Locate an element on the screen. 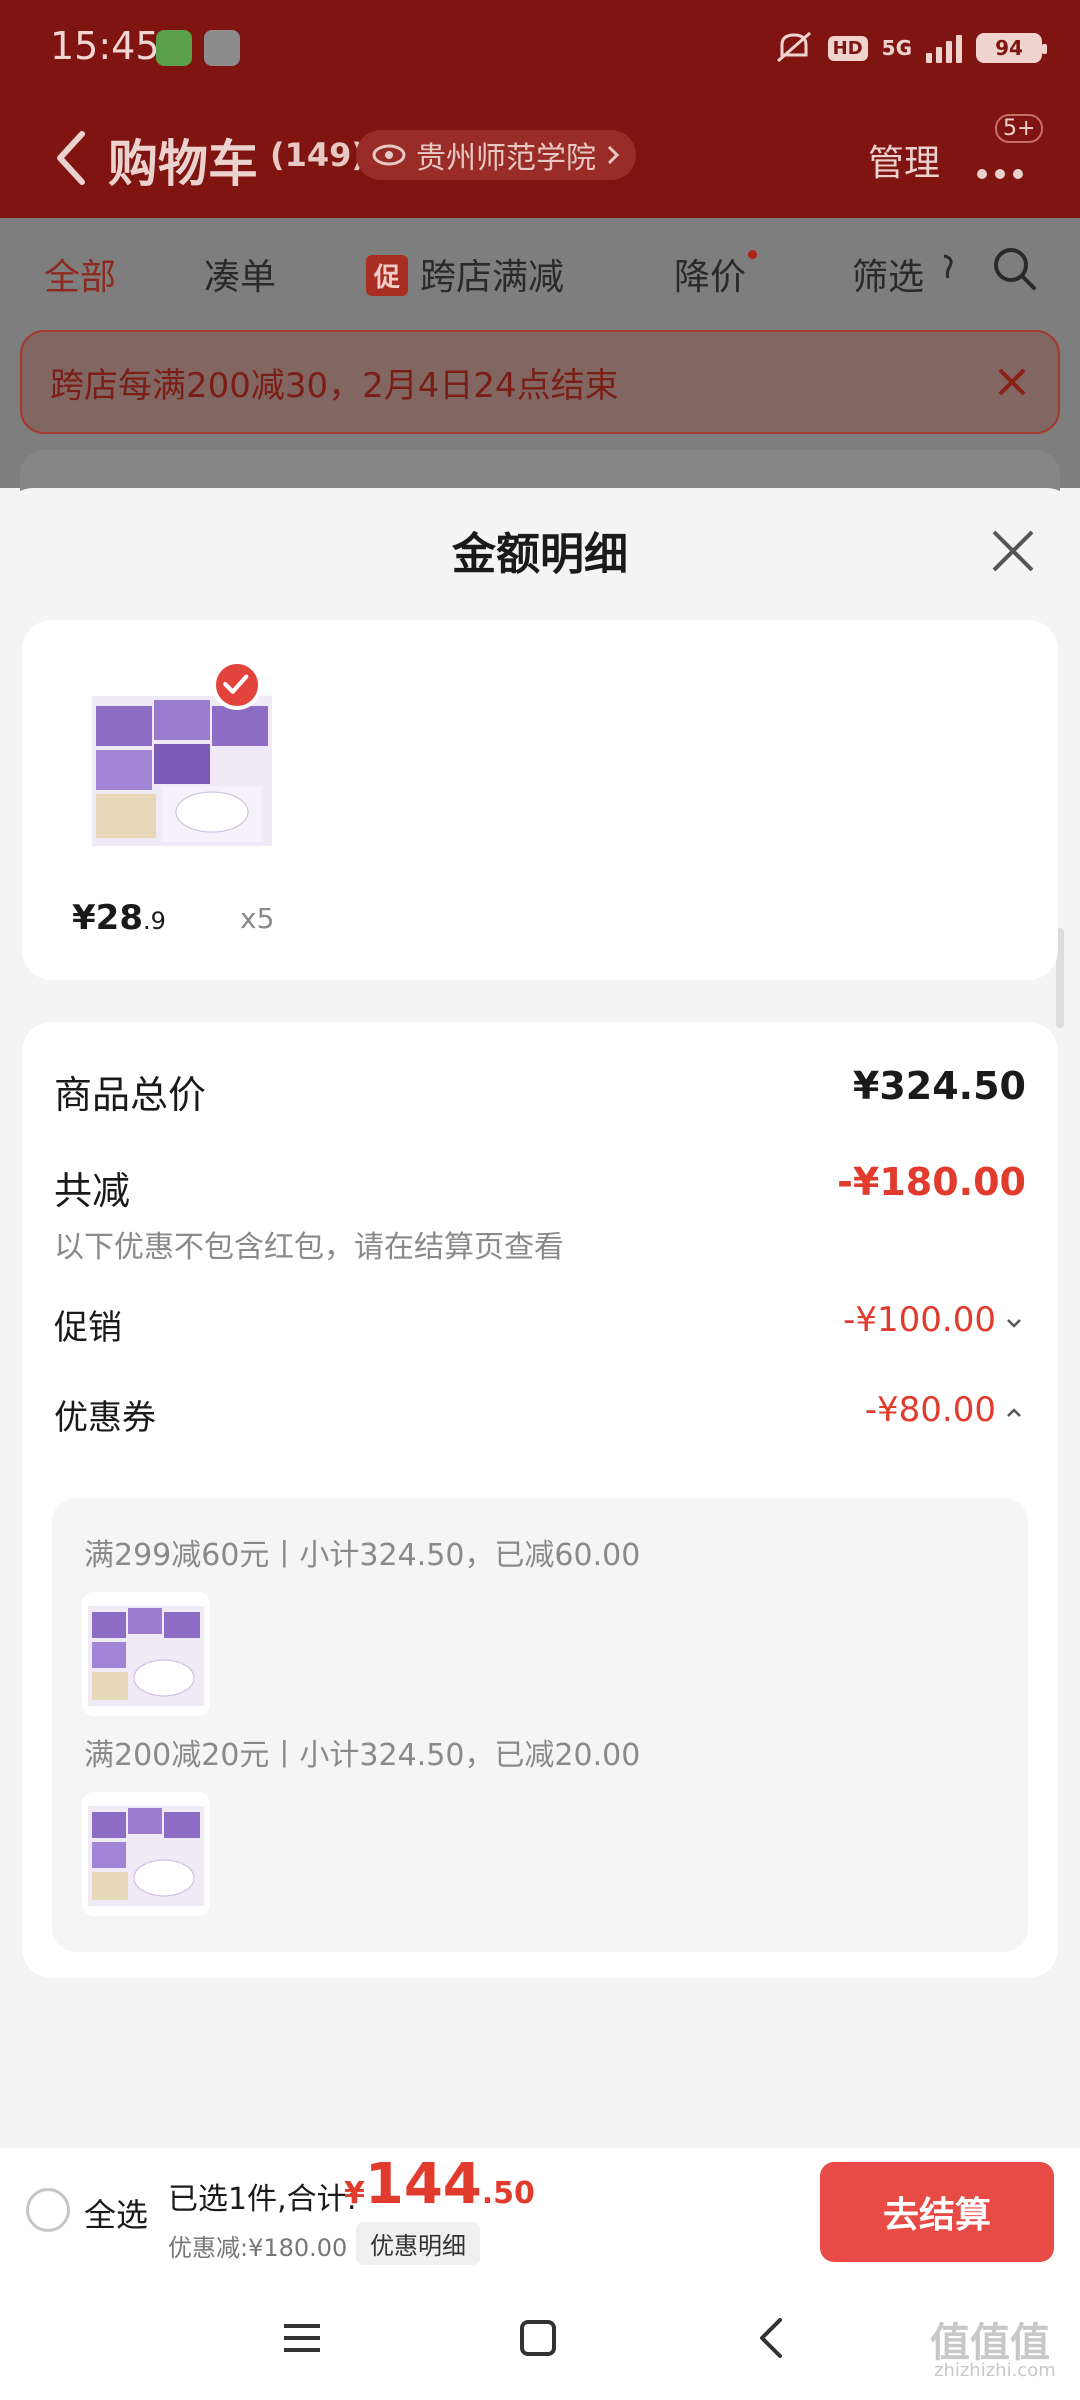  tab-all: 全部 is located at coordinates (80, 274).